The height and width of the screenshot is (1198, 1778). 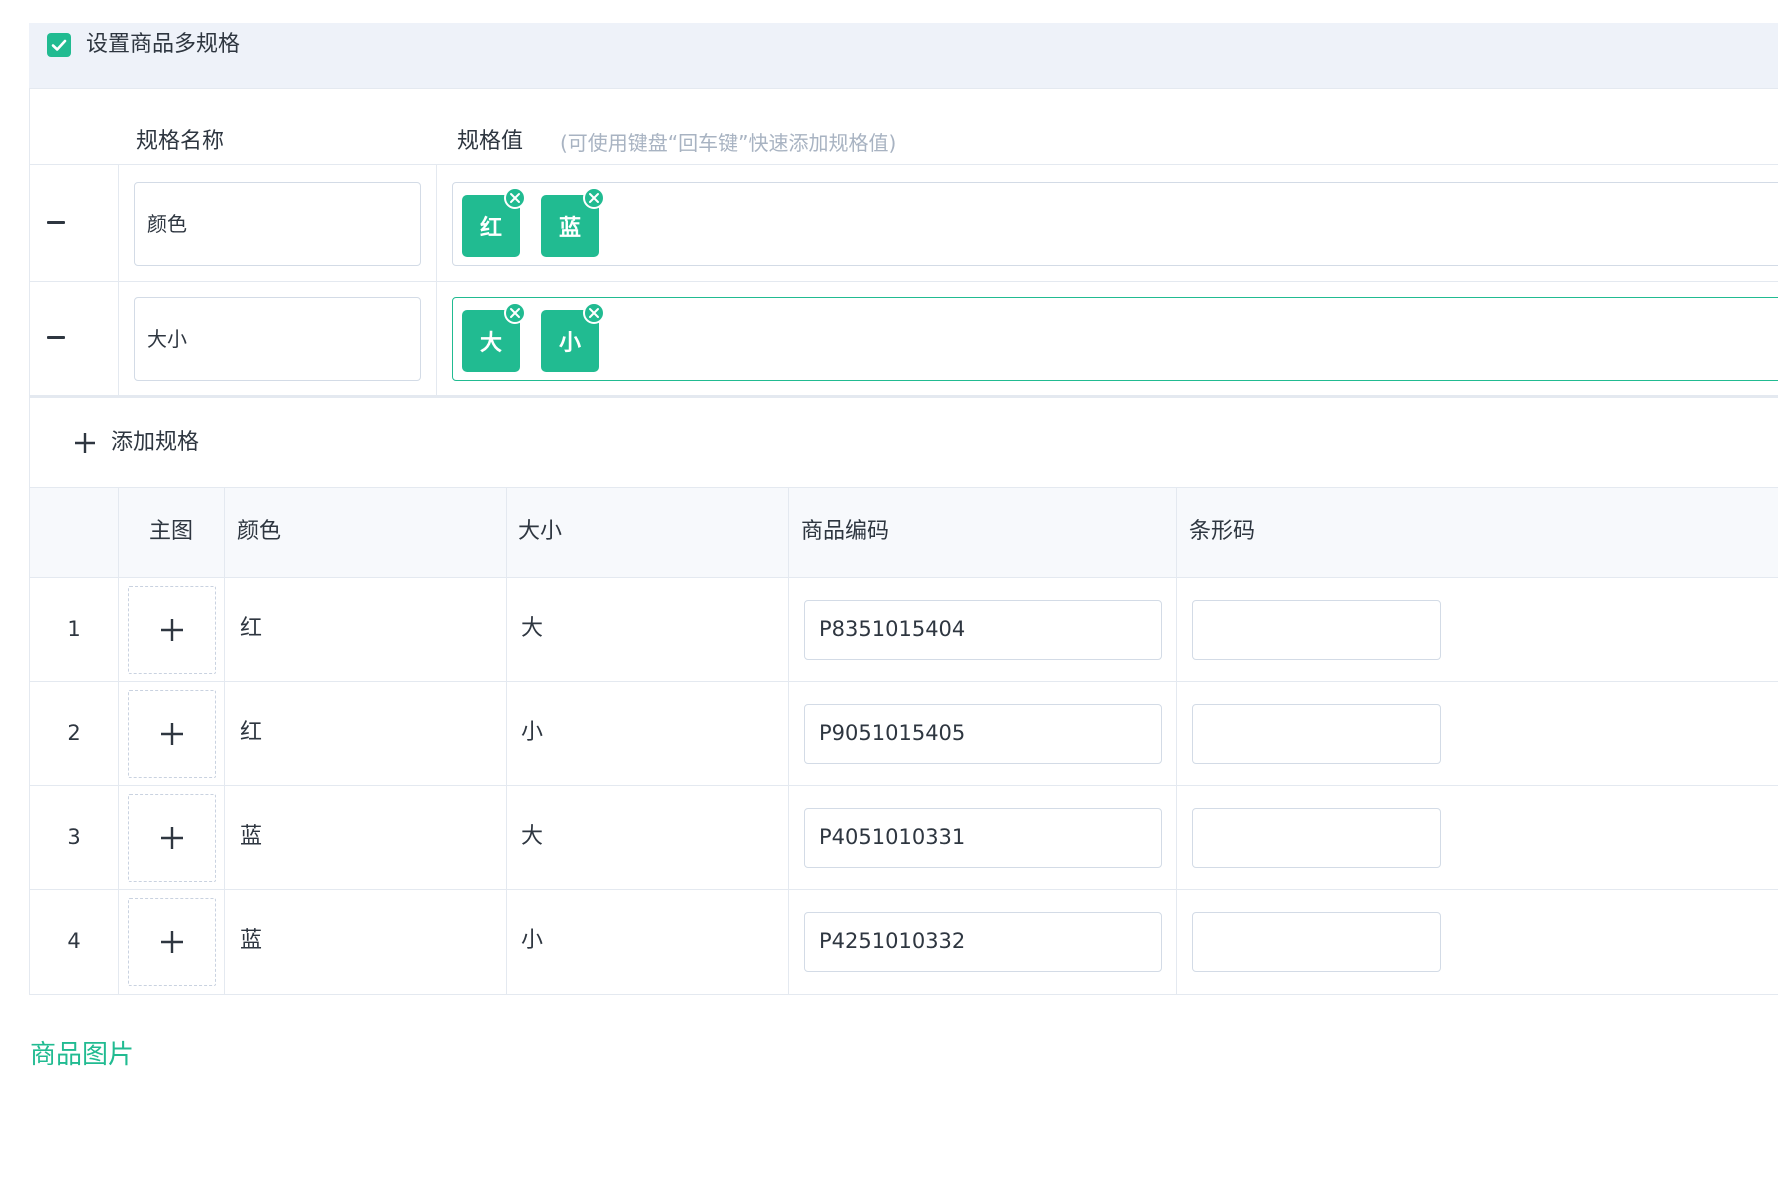 I want to click on add-spec-button: 添加规格, so click(x=164, y=443).